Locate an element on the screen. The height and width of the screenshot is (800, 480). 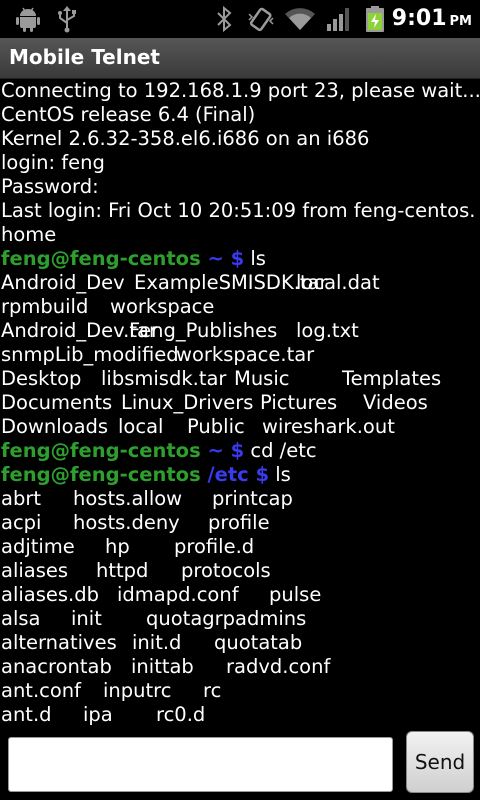
send-button: Send is located at coordinates (440, 762).